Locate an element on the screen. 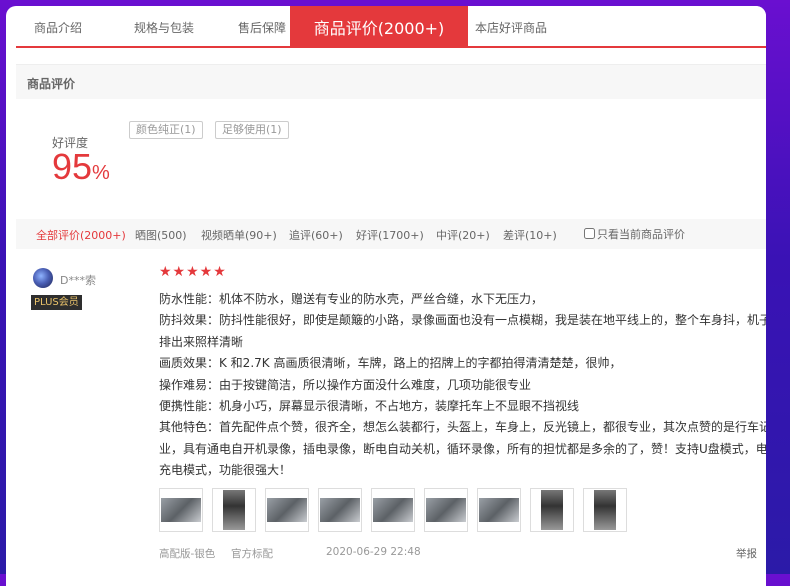 This screenshot has width=790, height=586. rating-unit: % is located at coordinates (101, 173).